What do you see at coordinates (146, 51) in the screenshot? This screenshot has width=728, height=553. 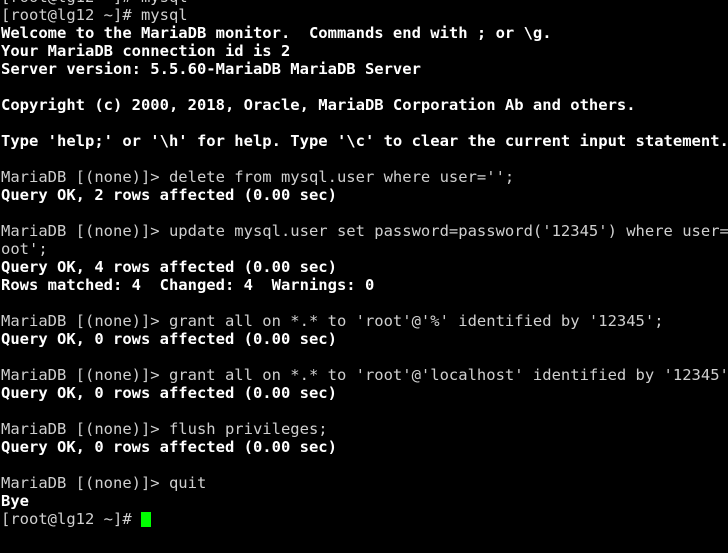 I see `terminal-line: Your MariaDB connection id is 2` at bounding box center [146, 51].